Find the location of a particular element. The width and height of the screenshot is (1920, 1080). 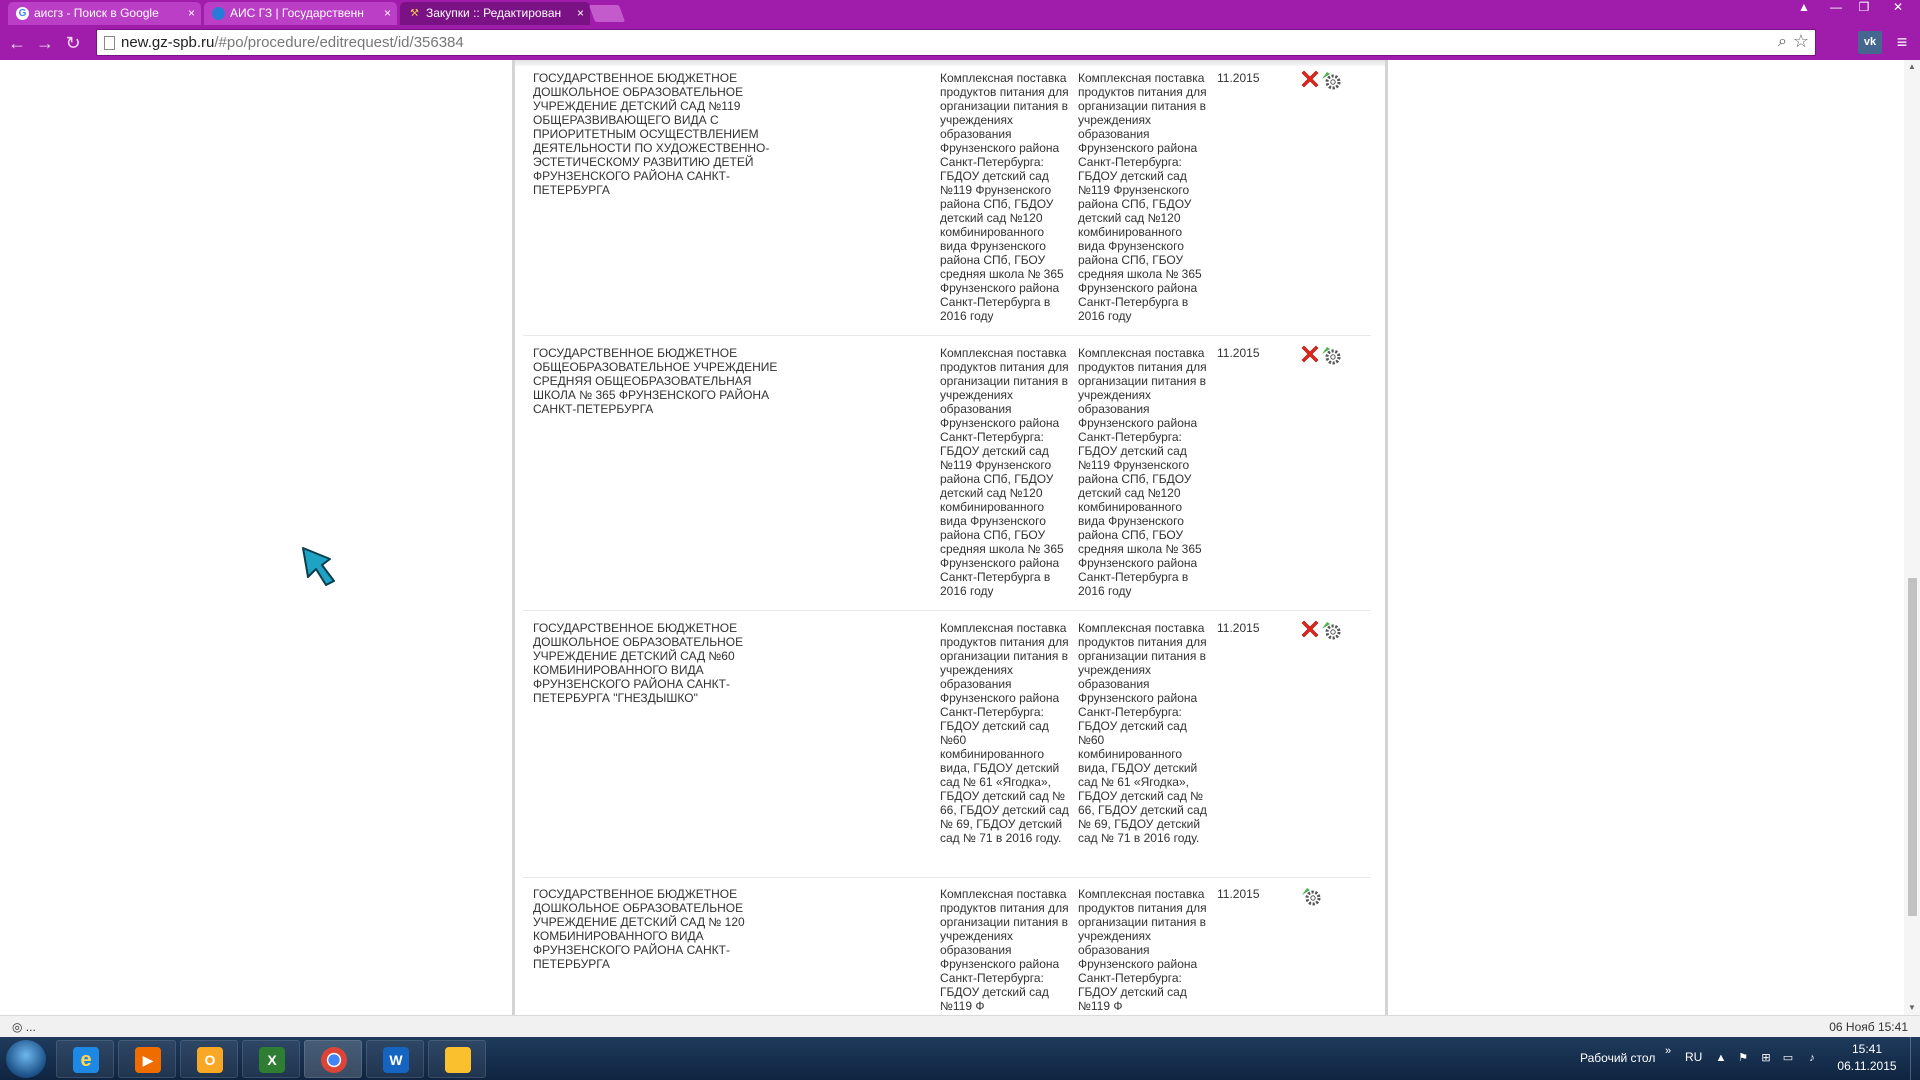

google-icon: G is located at coordinates (22, 13).